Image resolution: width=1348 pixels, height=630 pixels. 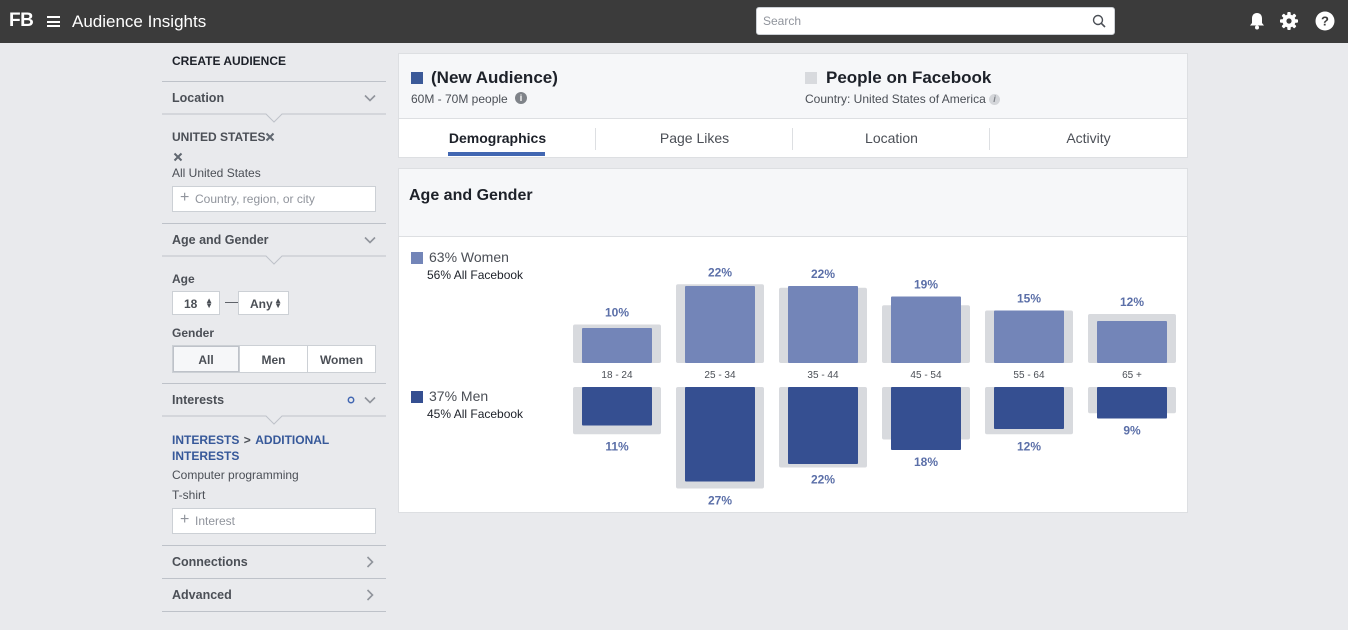 What do you see at coordinates (694, 138) in the screenshot?
I see `tab-page-likes: Page Likes` at bounding box center [694, 138].